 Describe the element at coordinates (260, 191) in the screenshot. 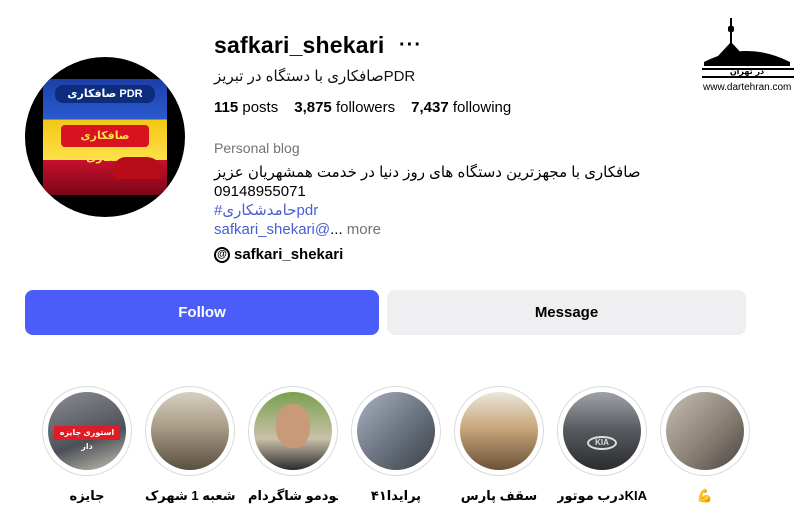

I see `bio-phone: 09148955071` at that location.